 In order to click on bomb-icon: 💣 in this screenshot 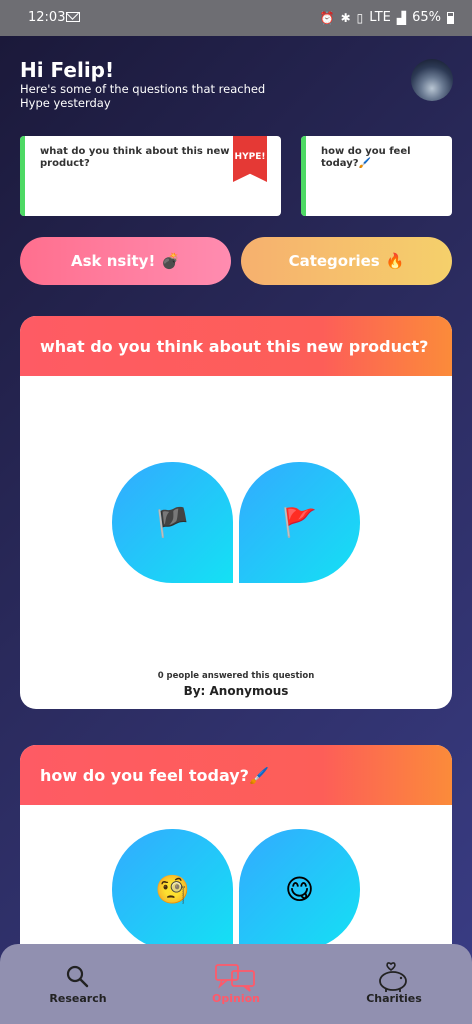, I will do `click(170, 261)`.